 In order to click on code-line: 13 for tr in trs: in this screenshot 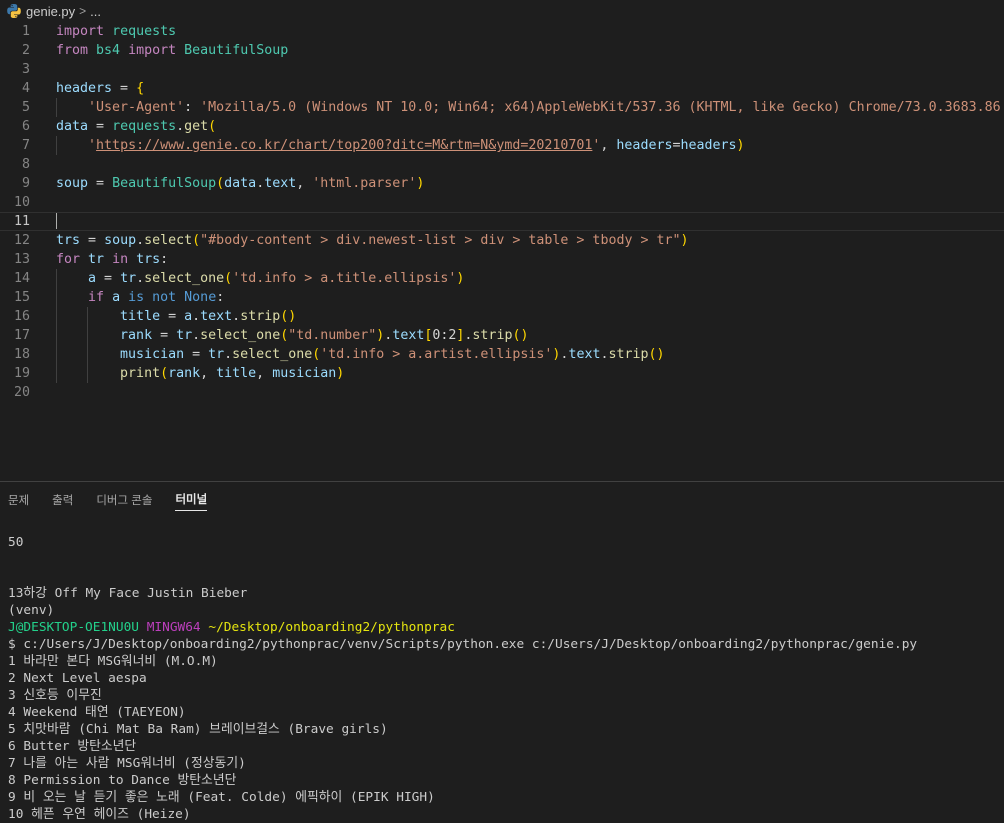, I will do `click(502, 259)`.